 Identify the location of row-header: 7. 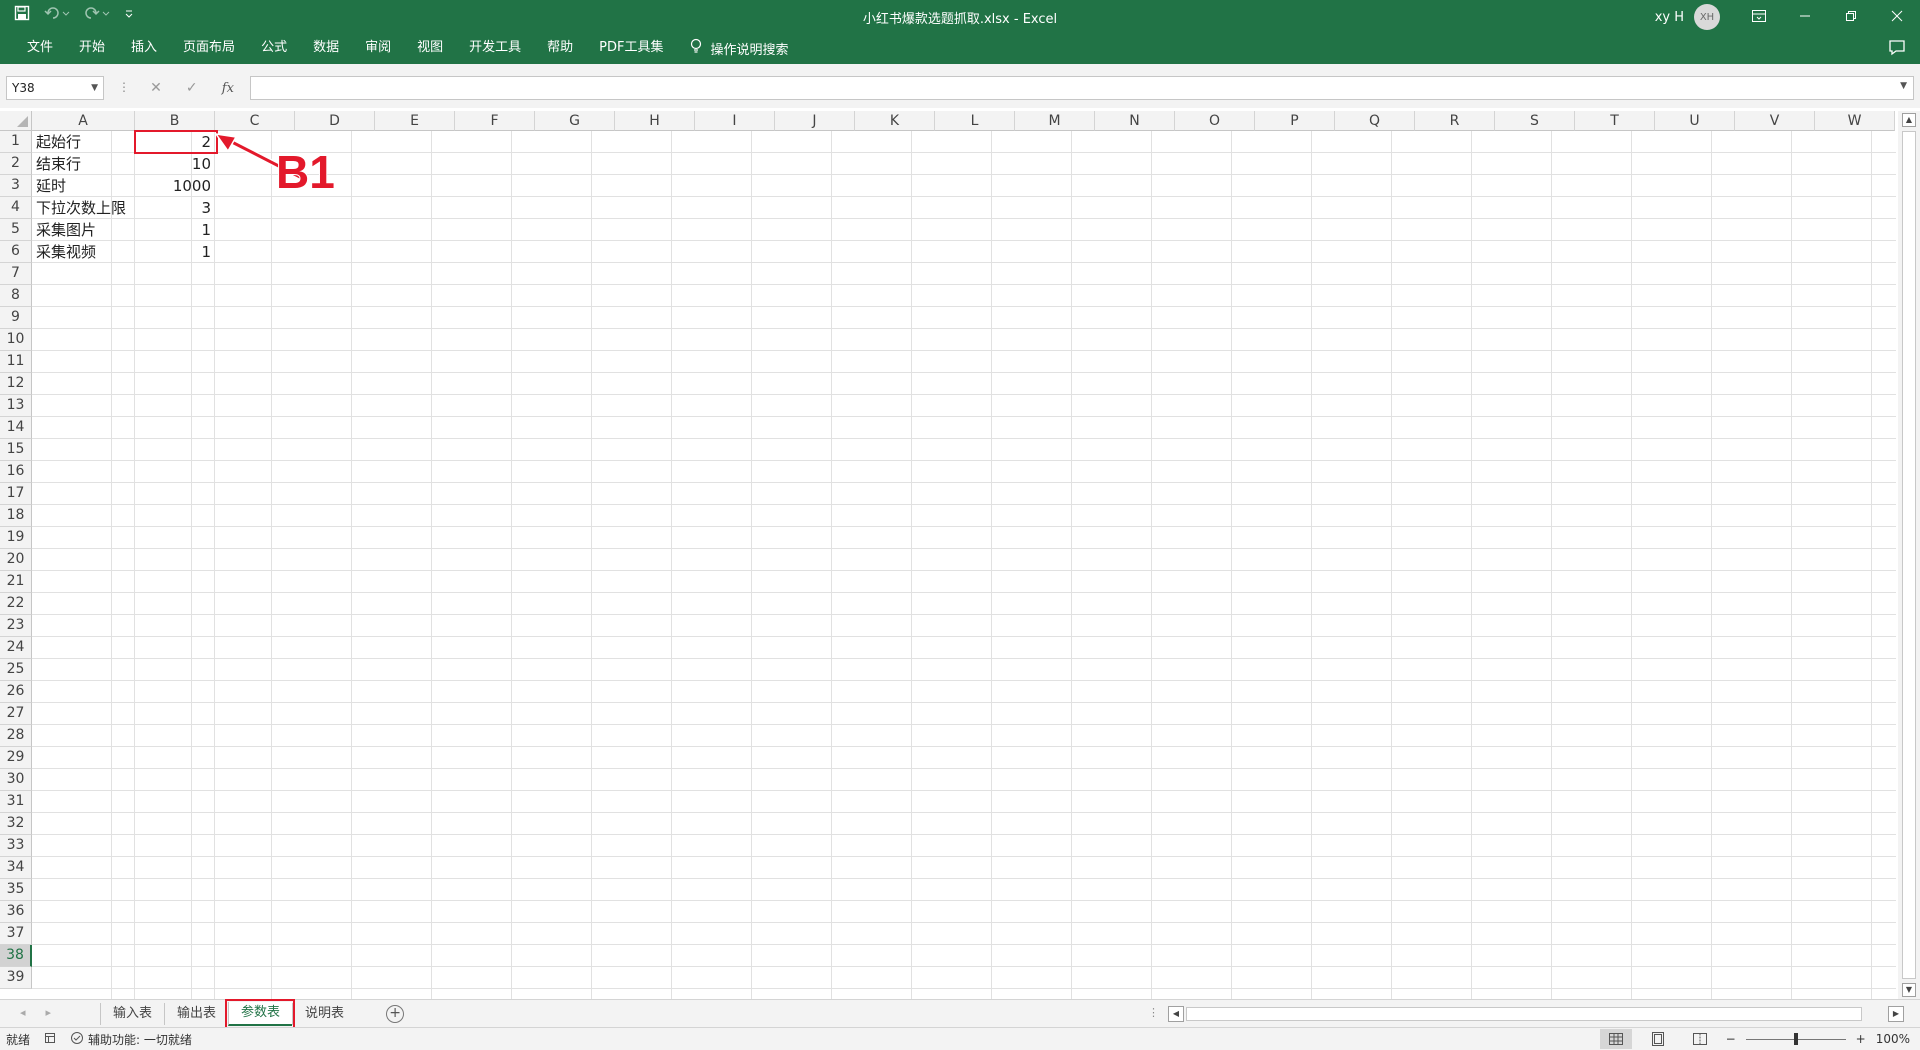
(16, 274).